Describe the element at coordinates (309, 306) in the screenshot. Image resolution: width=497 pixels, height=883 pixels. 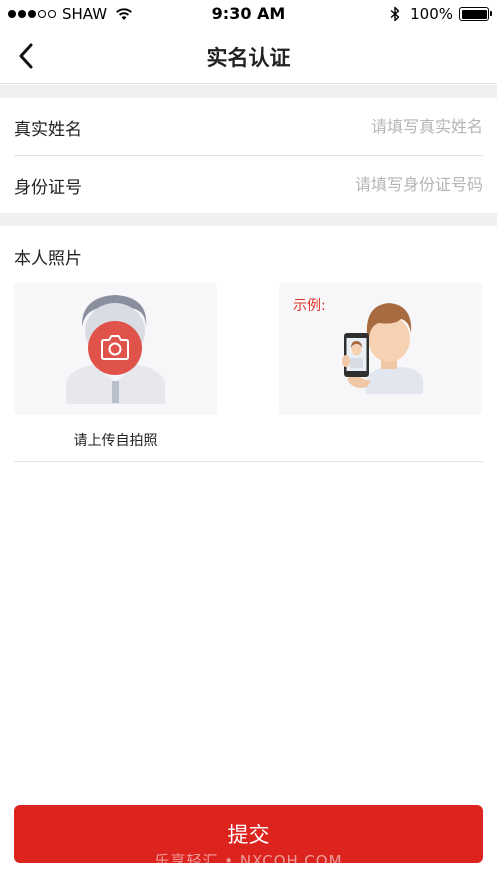
I see `example-label: 示例:` at that location.